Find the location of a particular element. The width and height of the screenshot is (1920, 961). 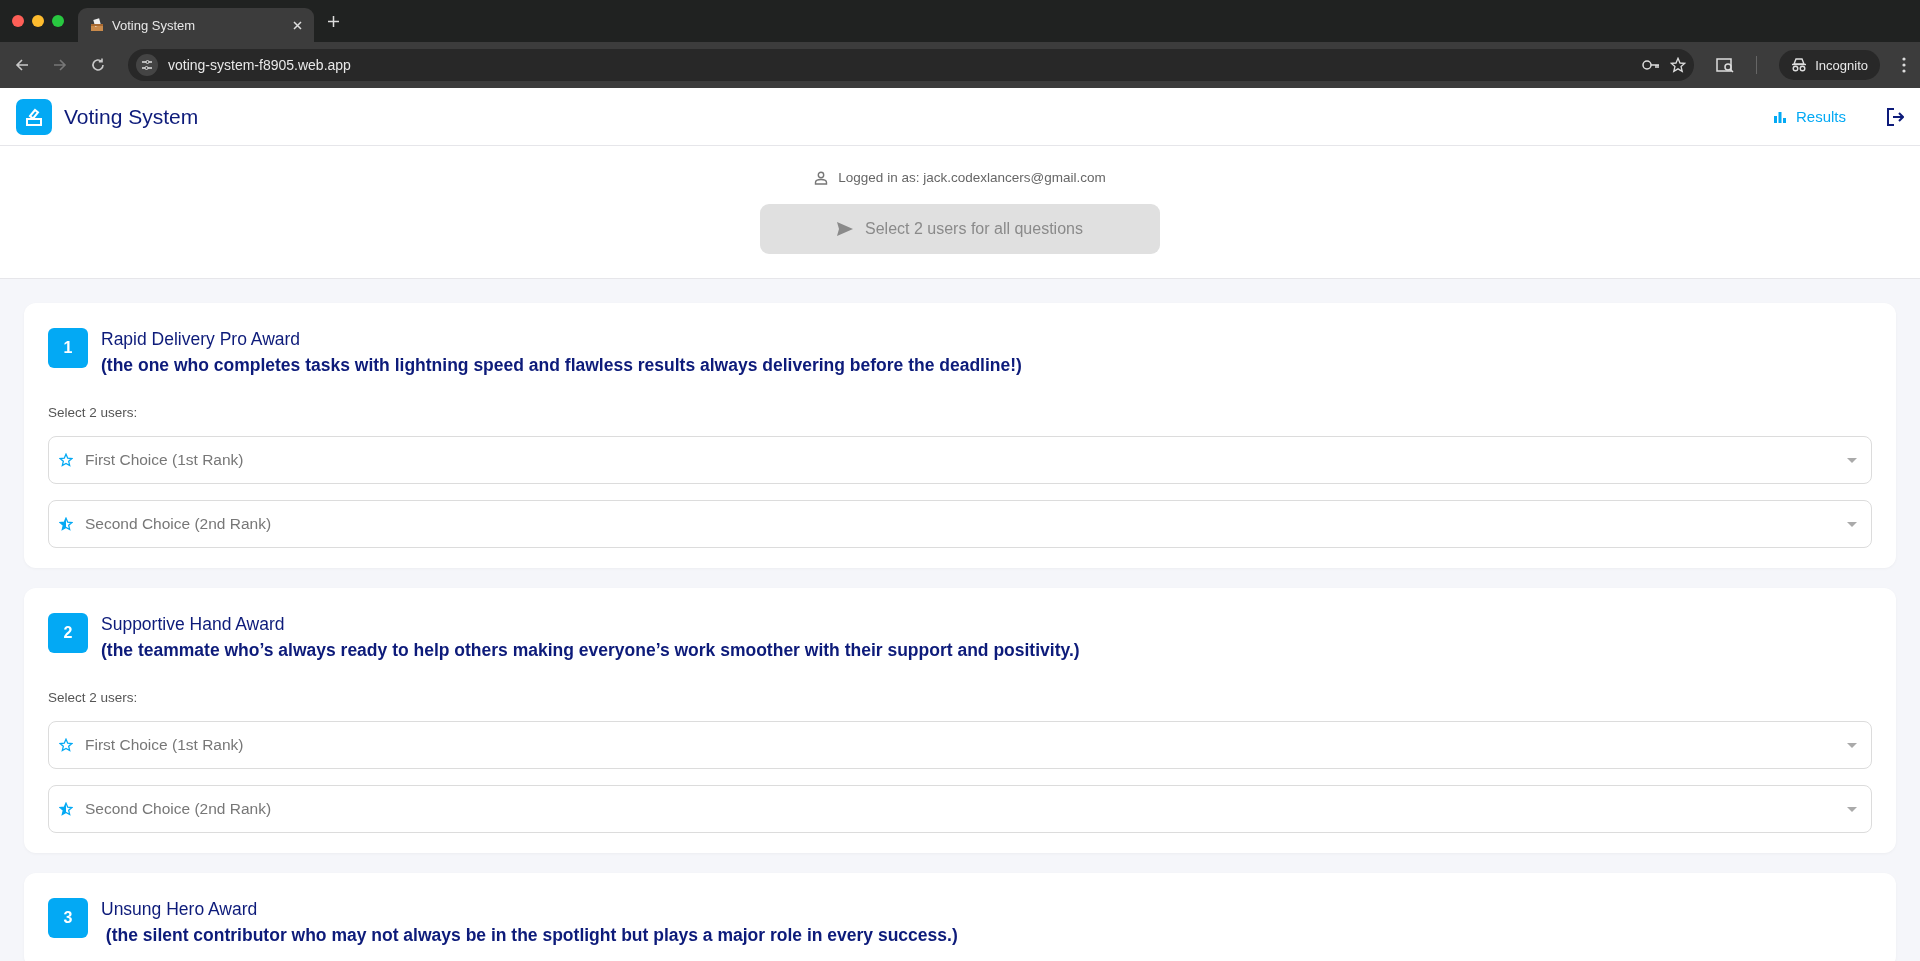

award-title: Supportive Hand Award is located at coordinates (193, 624).